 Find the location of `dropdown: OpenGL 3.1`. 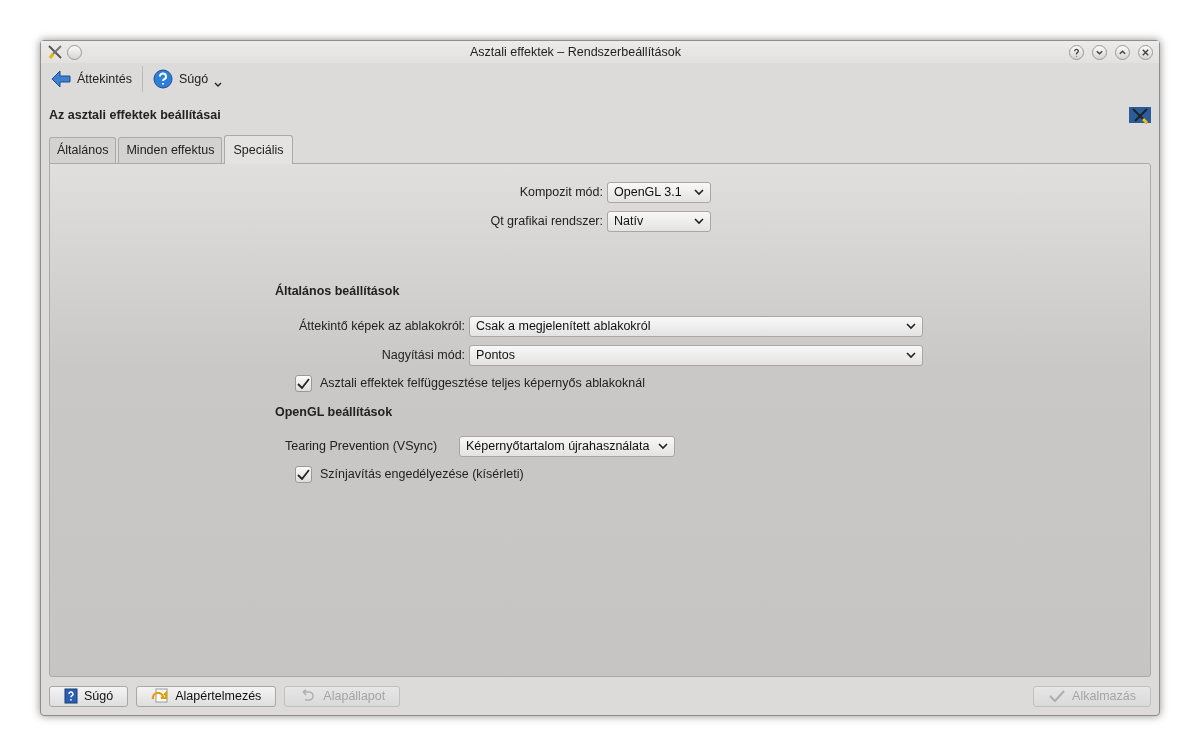

dropdown: OpenGL 3.1 is located at coordinates (659, 192).